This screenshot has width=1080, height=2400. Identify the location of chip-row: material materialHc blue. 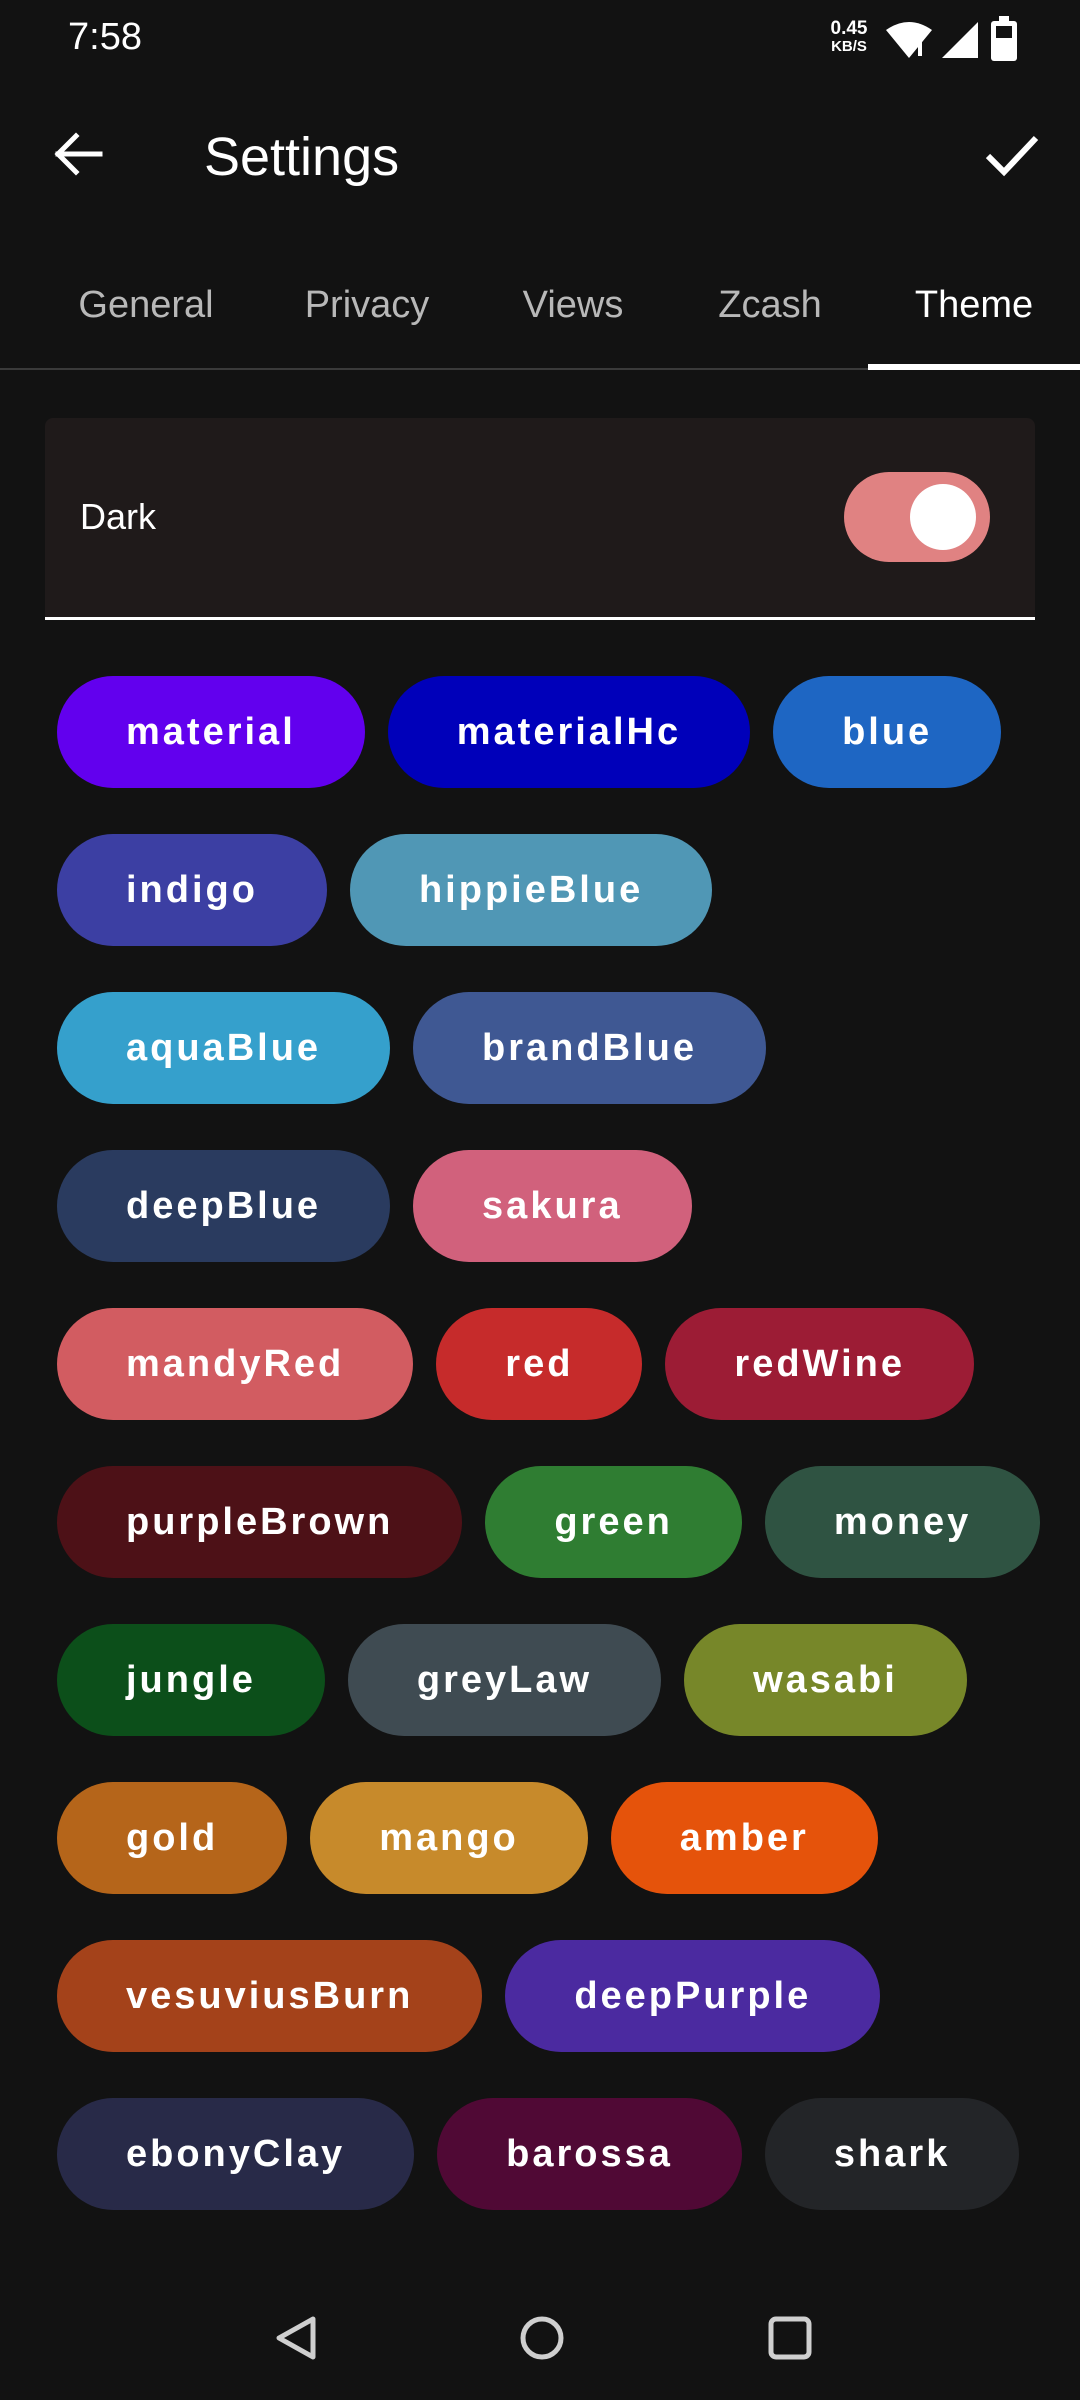
(547, 732).